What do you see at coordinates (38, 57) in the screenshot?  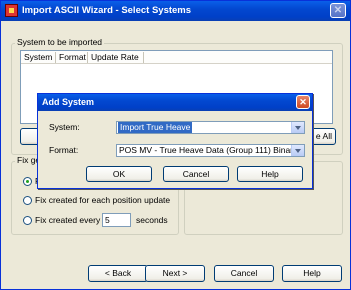 I see `column-system: System` at bounding box center [38, 57].